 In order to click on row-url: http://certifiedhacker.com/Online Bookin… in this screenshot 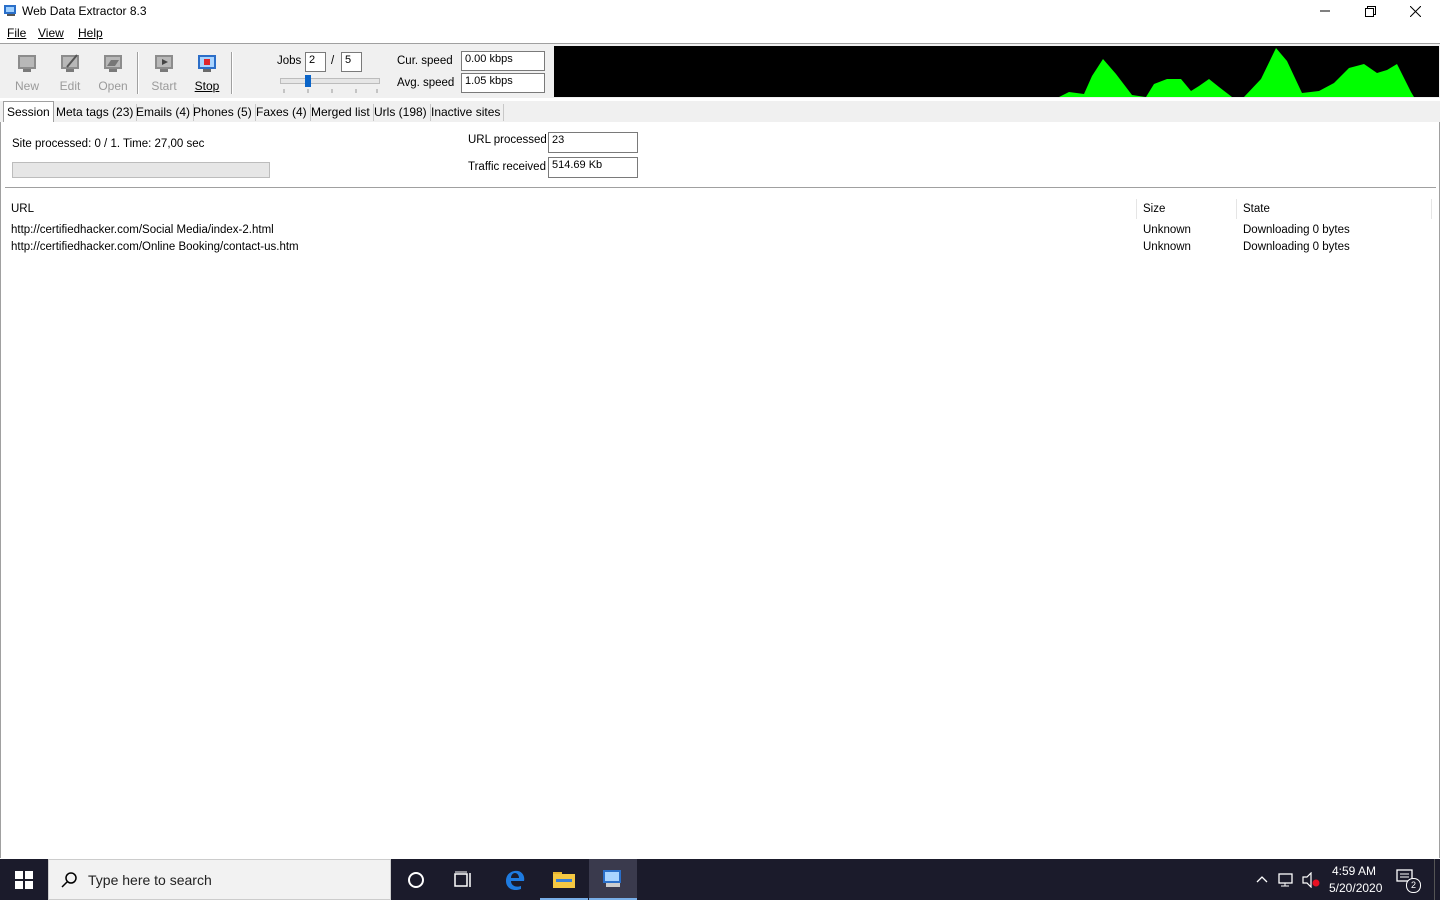, I will do `click(155, 247)`.